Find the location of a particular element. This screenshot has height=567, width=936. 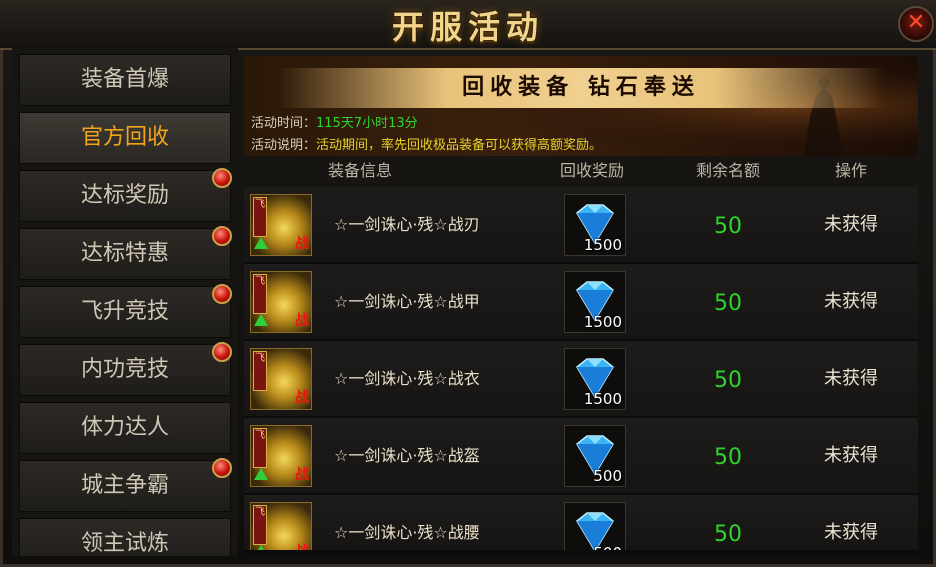

sidebar-item-stamina-master: 体力达人 is located at coordinates (125, 428).